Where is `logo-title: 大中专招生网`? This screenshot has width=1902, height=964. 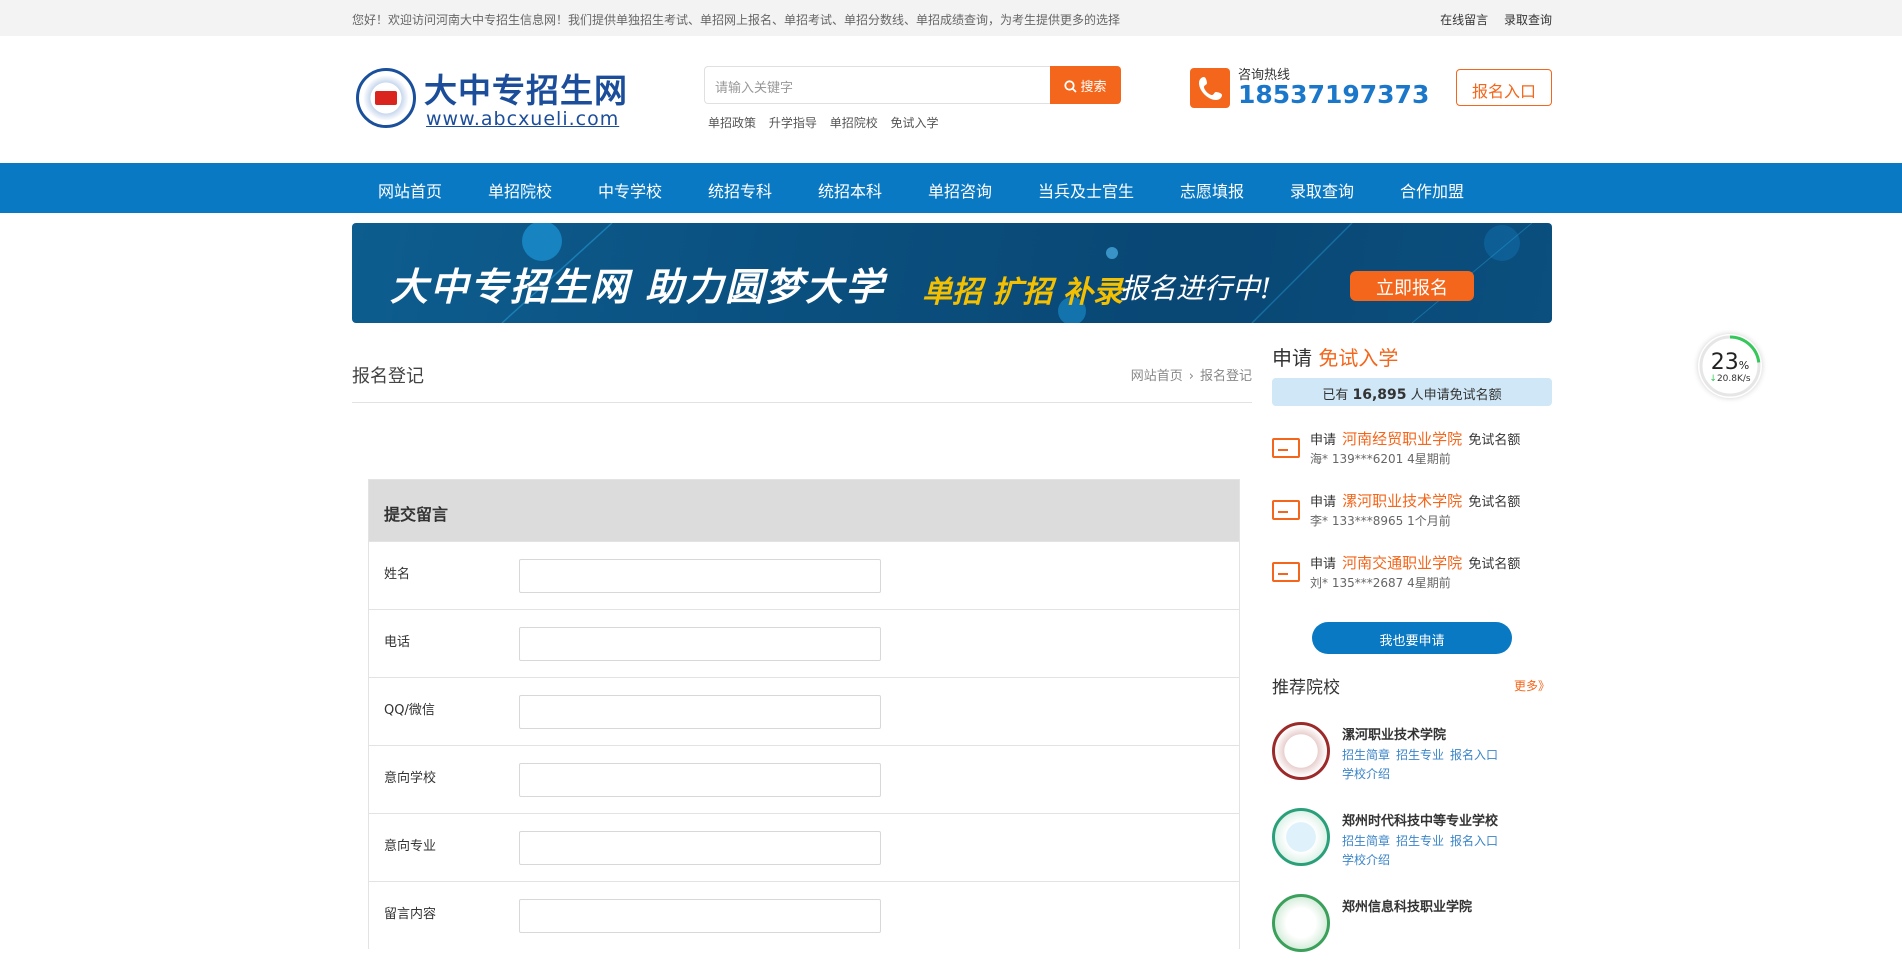
logo-title: 大中专招生网 is located at coordinates (526, 90).